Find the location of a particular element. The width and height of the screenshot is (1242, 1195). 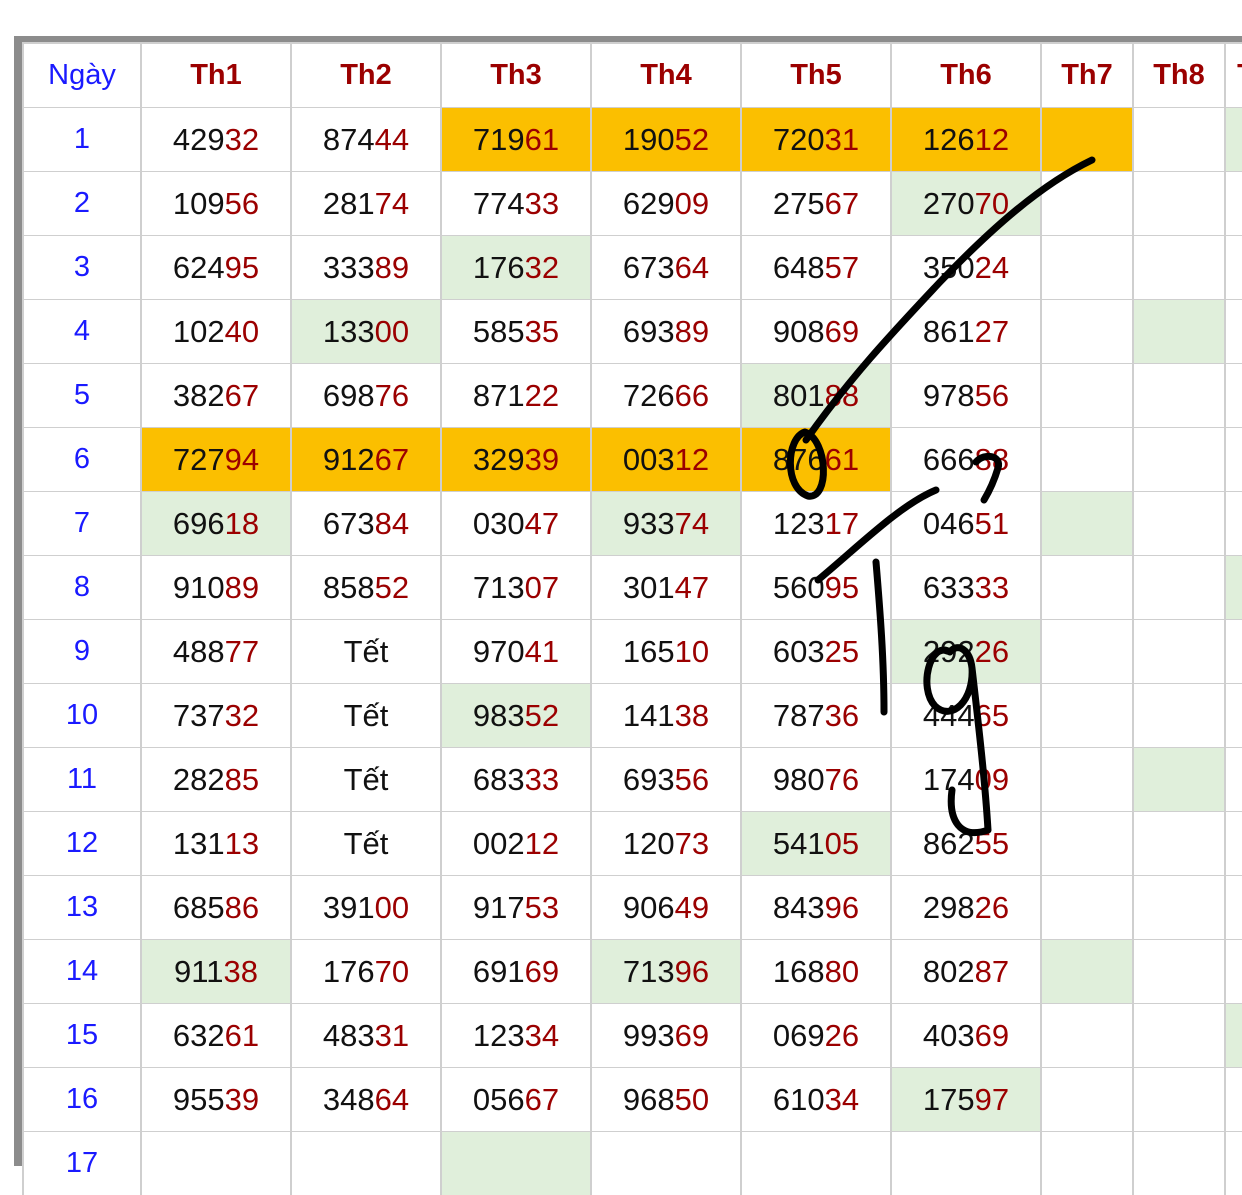

result-prefix: 610 is located at coordinates (798, 1099).